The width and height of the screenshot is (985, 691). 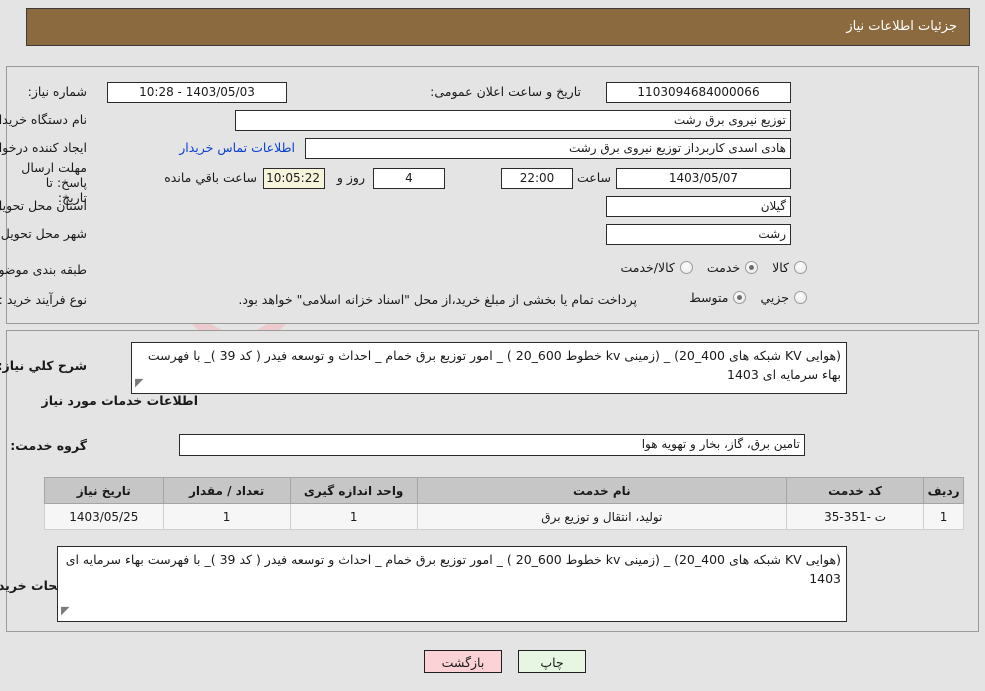 I want to click on col-service-name: نام خدمت, so click(x=602, y=490).